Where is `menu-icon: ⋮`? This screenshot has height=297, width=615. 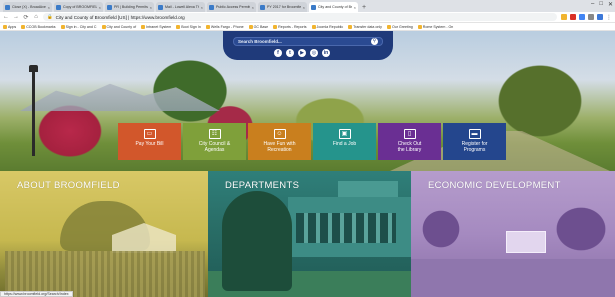 menu-icon: ⋮ is located at coordinates (609, 17).